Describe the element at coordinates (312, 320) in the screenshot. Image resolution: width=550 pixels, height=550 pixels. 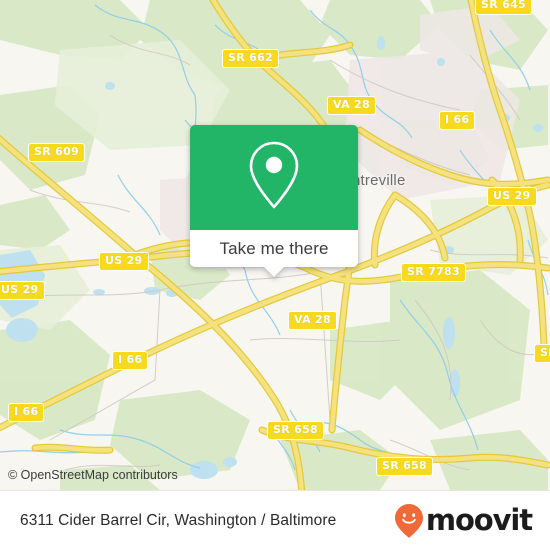
I see `road-shield-va-28-south: VA 28` at that location.